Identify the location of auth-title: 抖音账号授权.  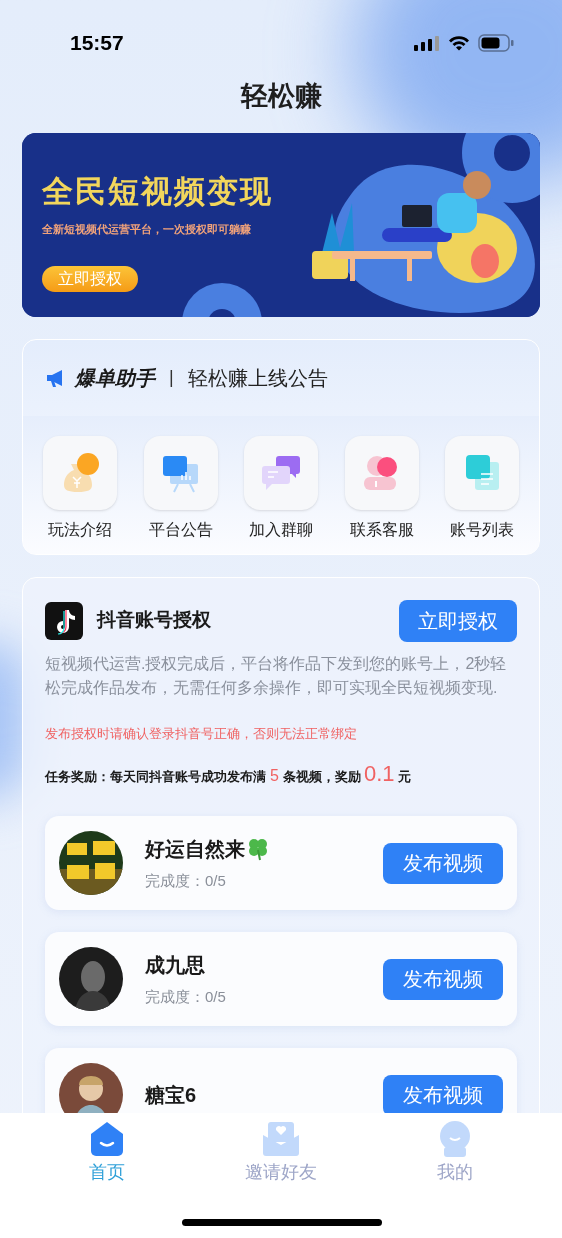
(154, 620).